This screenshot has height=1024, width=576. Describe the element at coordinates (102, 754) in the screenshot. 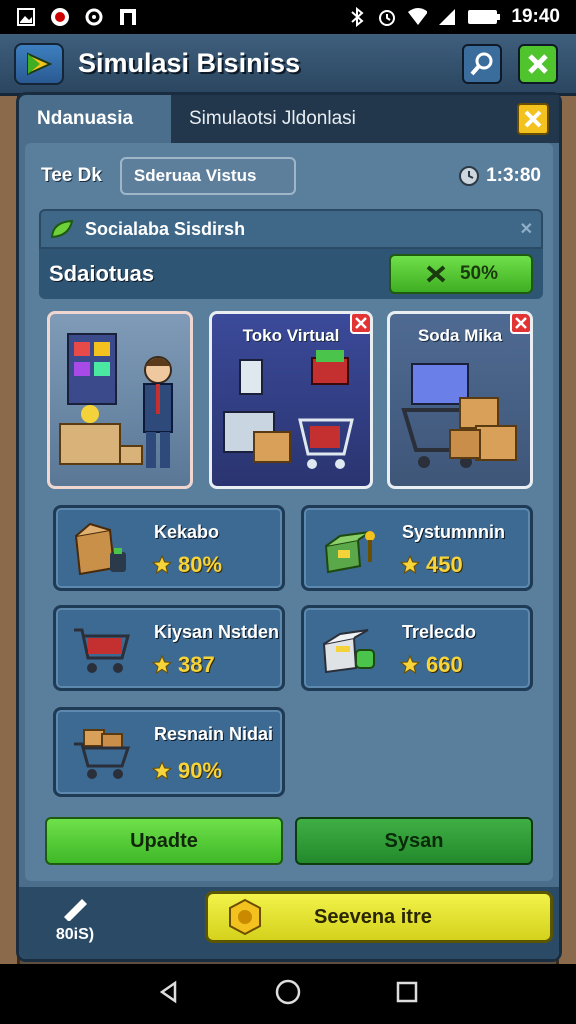

I see `cart-with-boxes-icon` at that location.